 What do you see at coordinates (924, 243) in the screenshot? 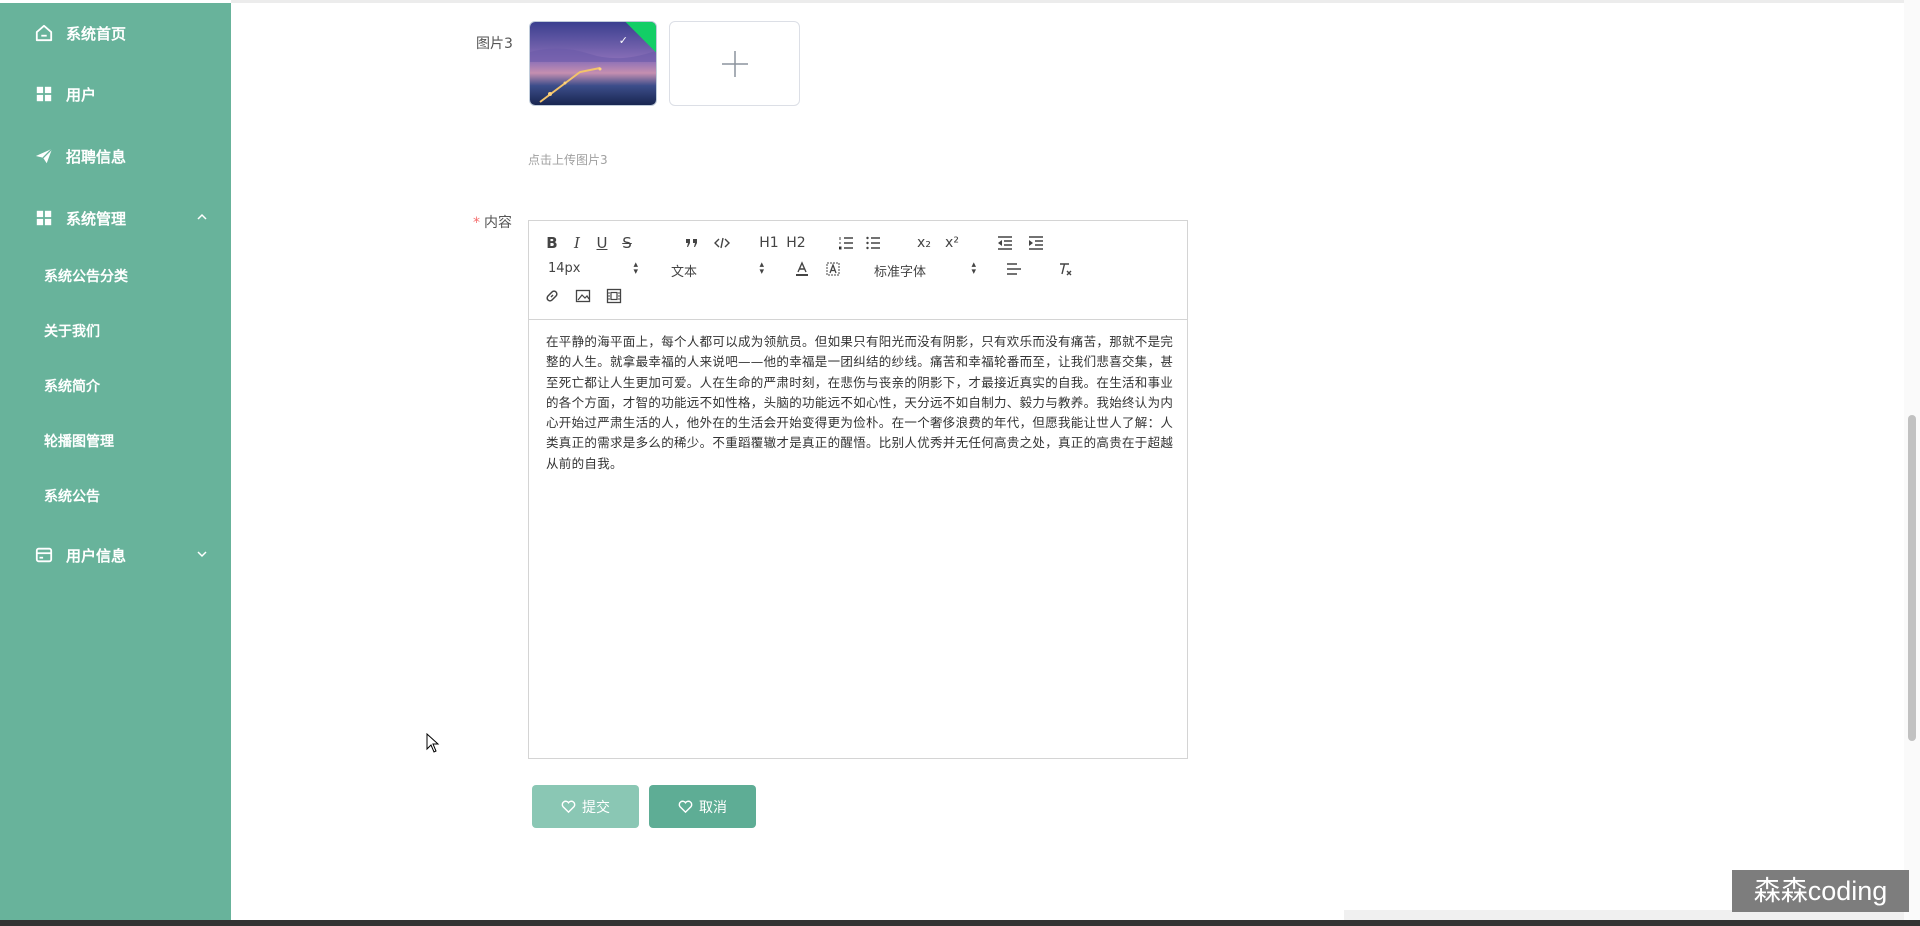
I see `subscript-button: x₂` at bounding box center [924, 243].